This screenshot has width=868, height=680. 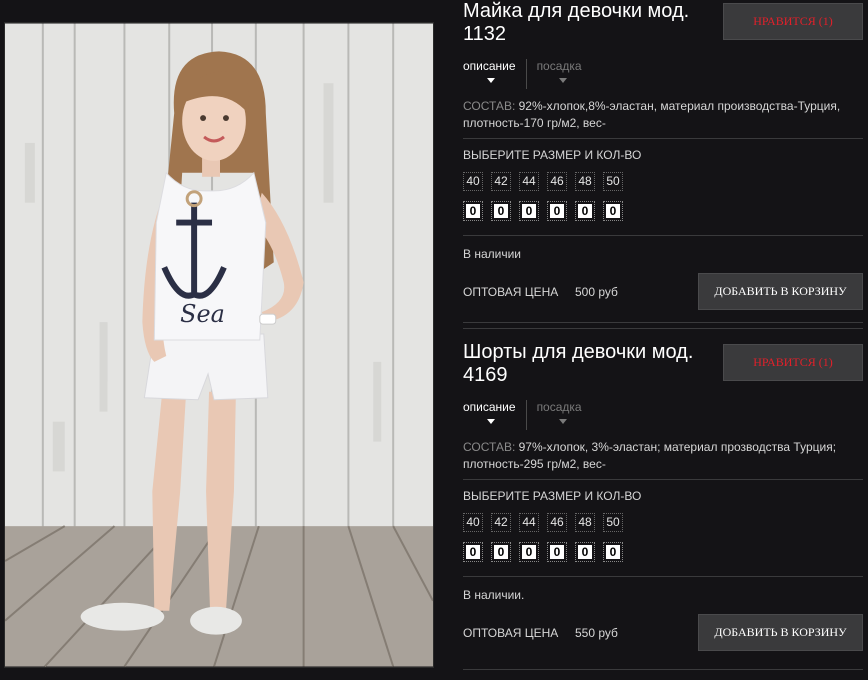 What do you see at coordinates (596, 292) in the screenshot?
I see `price-value: 500 руб` at bounding box center [596, 292].